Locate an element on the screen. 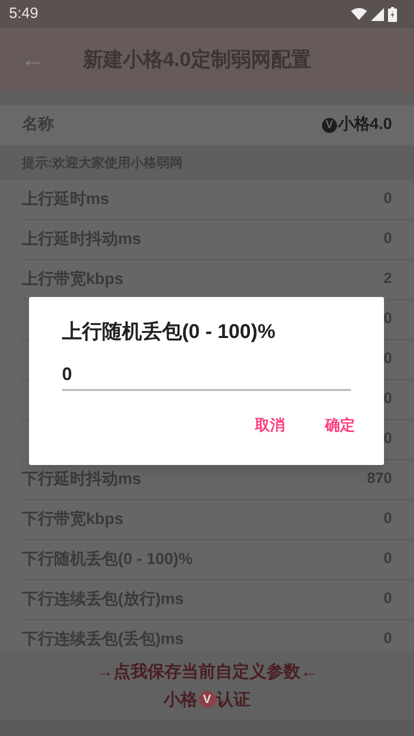 The height and width of the screenshot is (736, 414). wifi-icon is located at coordinates (359, 14).